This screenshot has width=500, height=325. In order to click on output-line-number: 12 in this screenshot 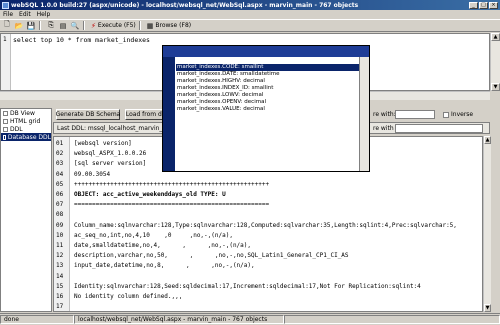, I will do `click(60, 256)`.